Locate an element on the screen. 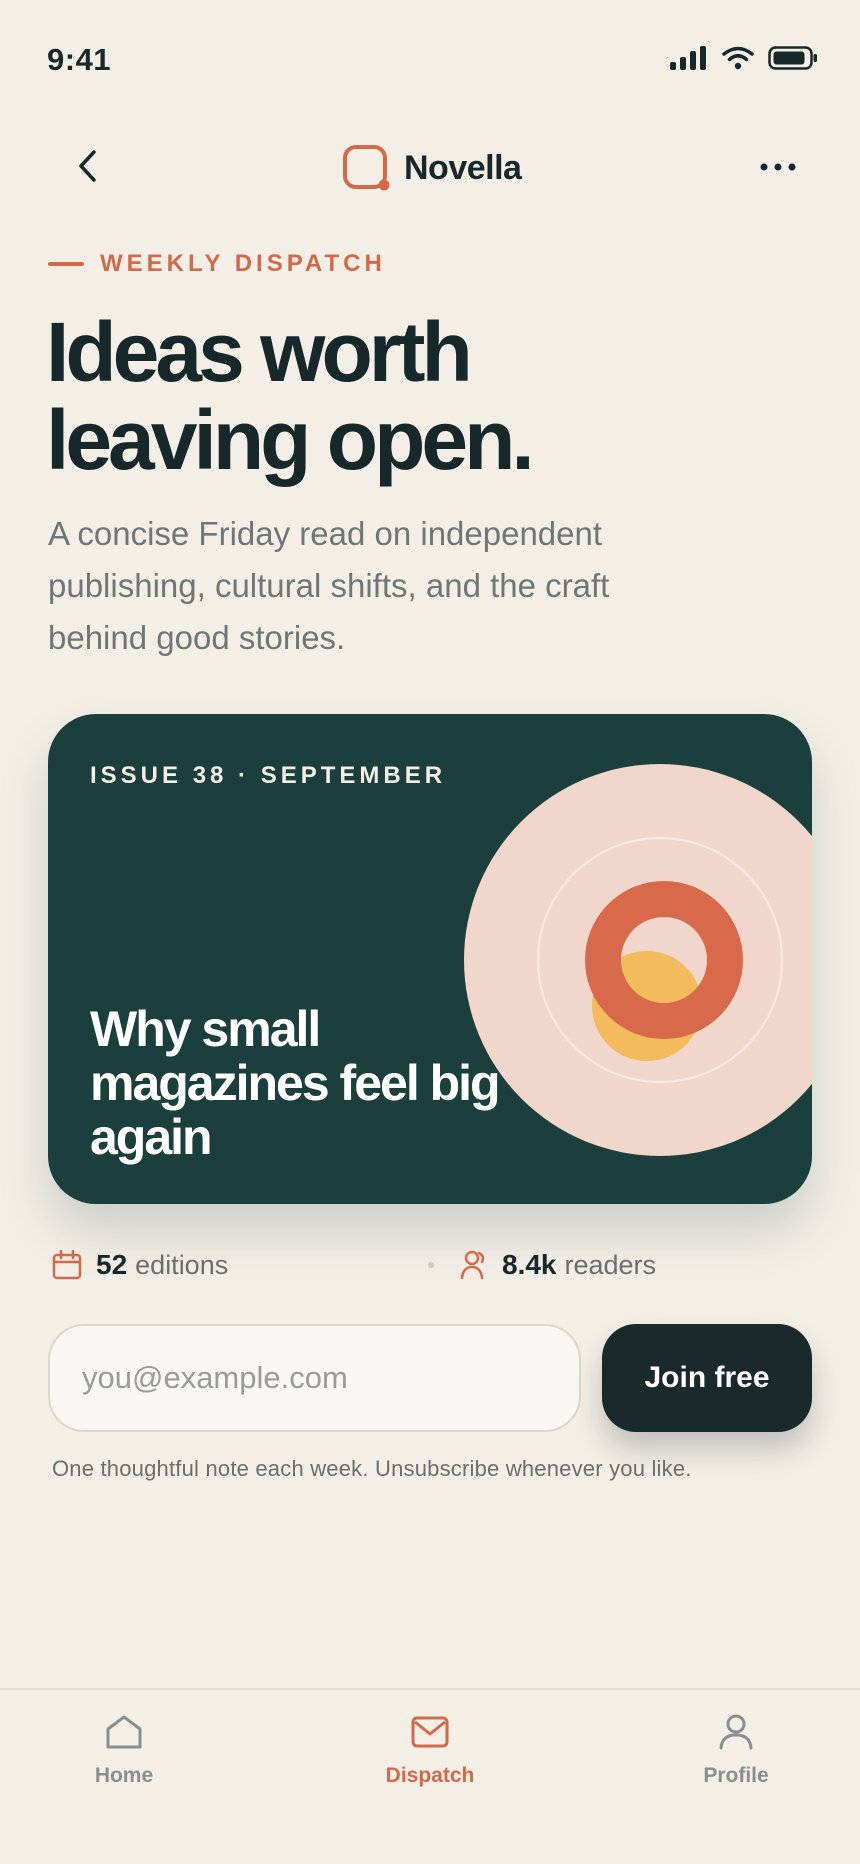 The image size is (860, 1864). tab-bar: Home Dispatch Profile is located at coordinates (430, 1776).